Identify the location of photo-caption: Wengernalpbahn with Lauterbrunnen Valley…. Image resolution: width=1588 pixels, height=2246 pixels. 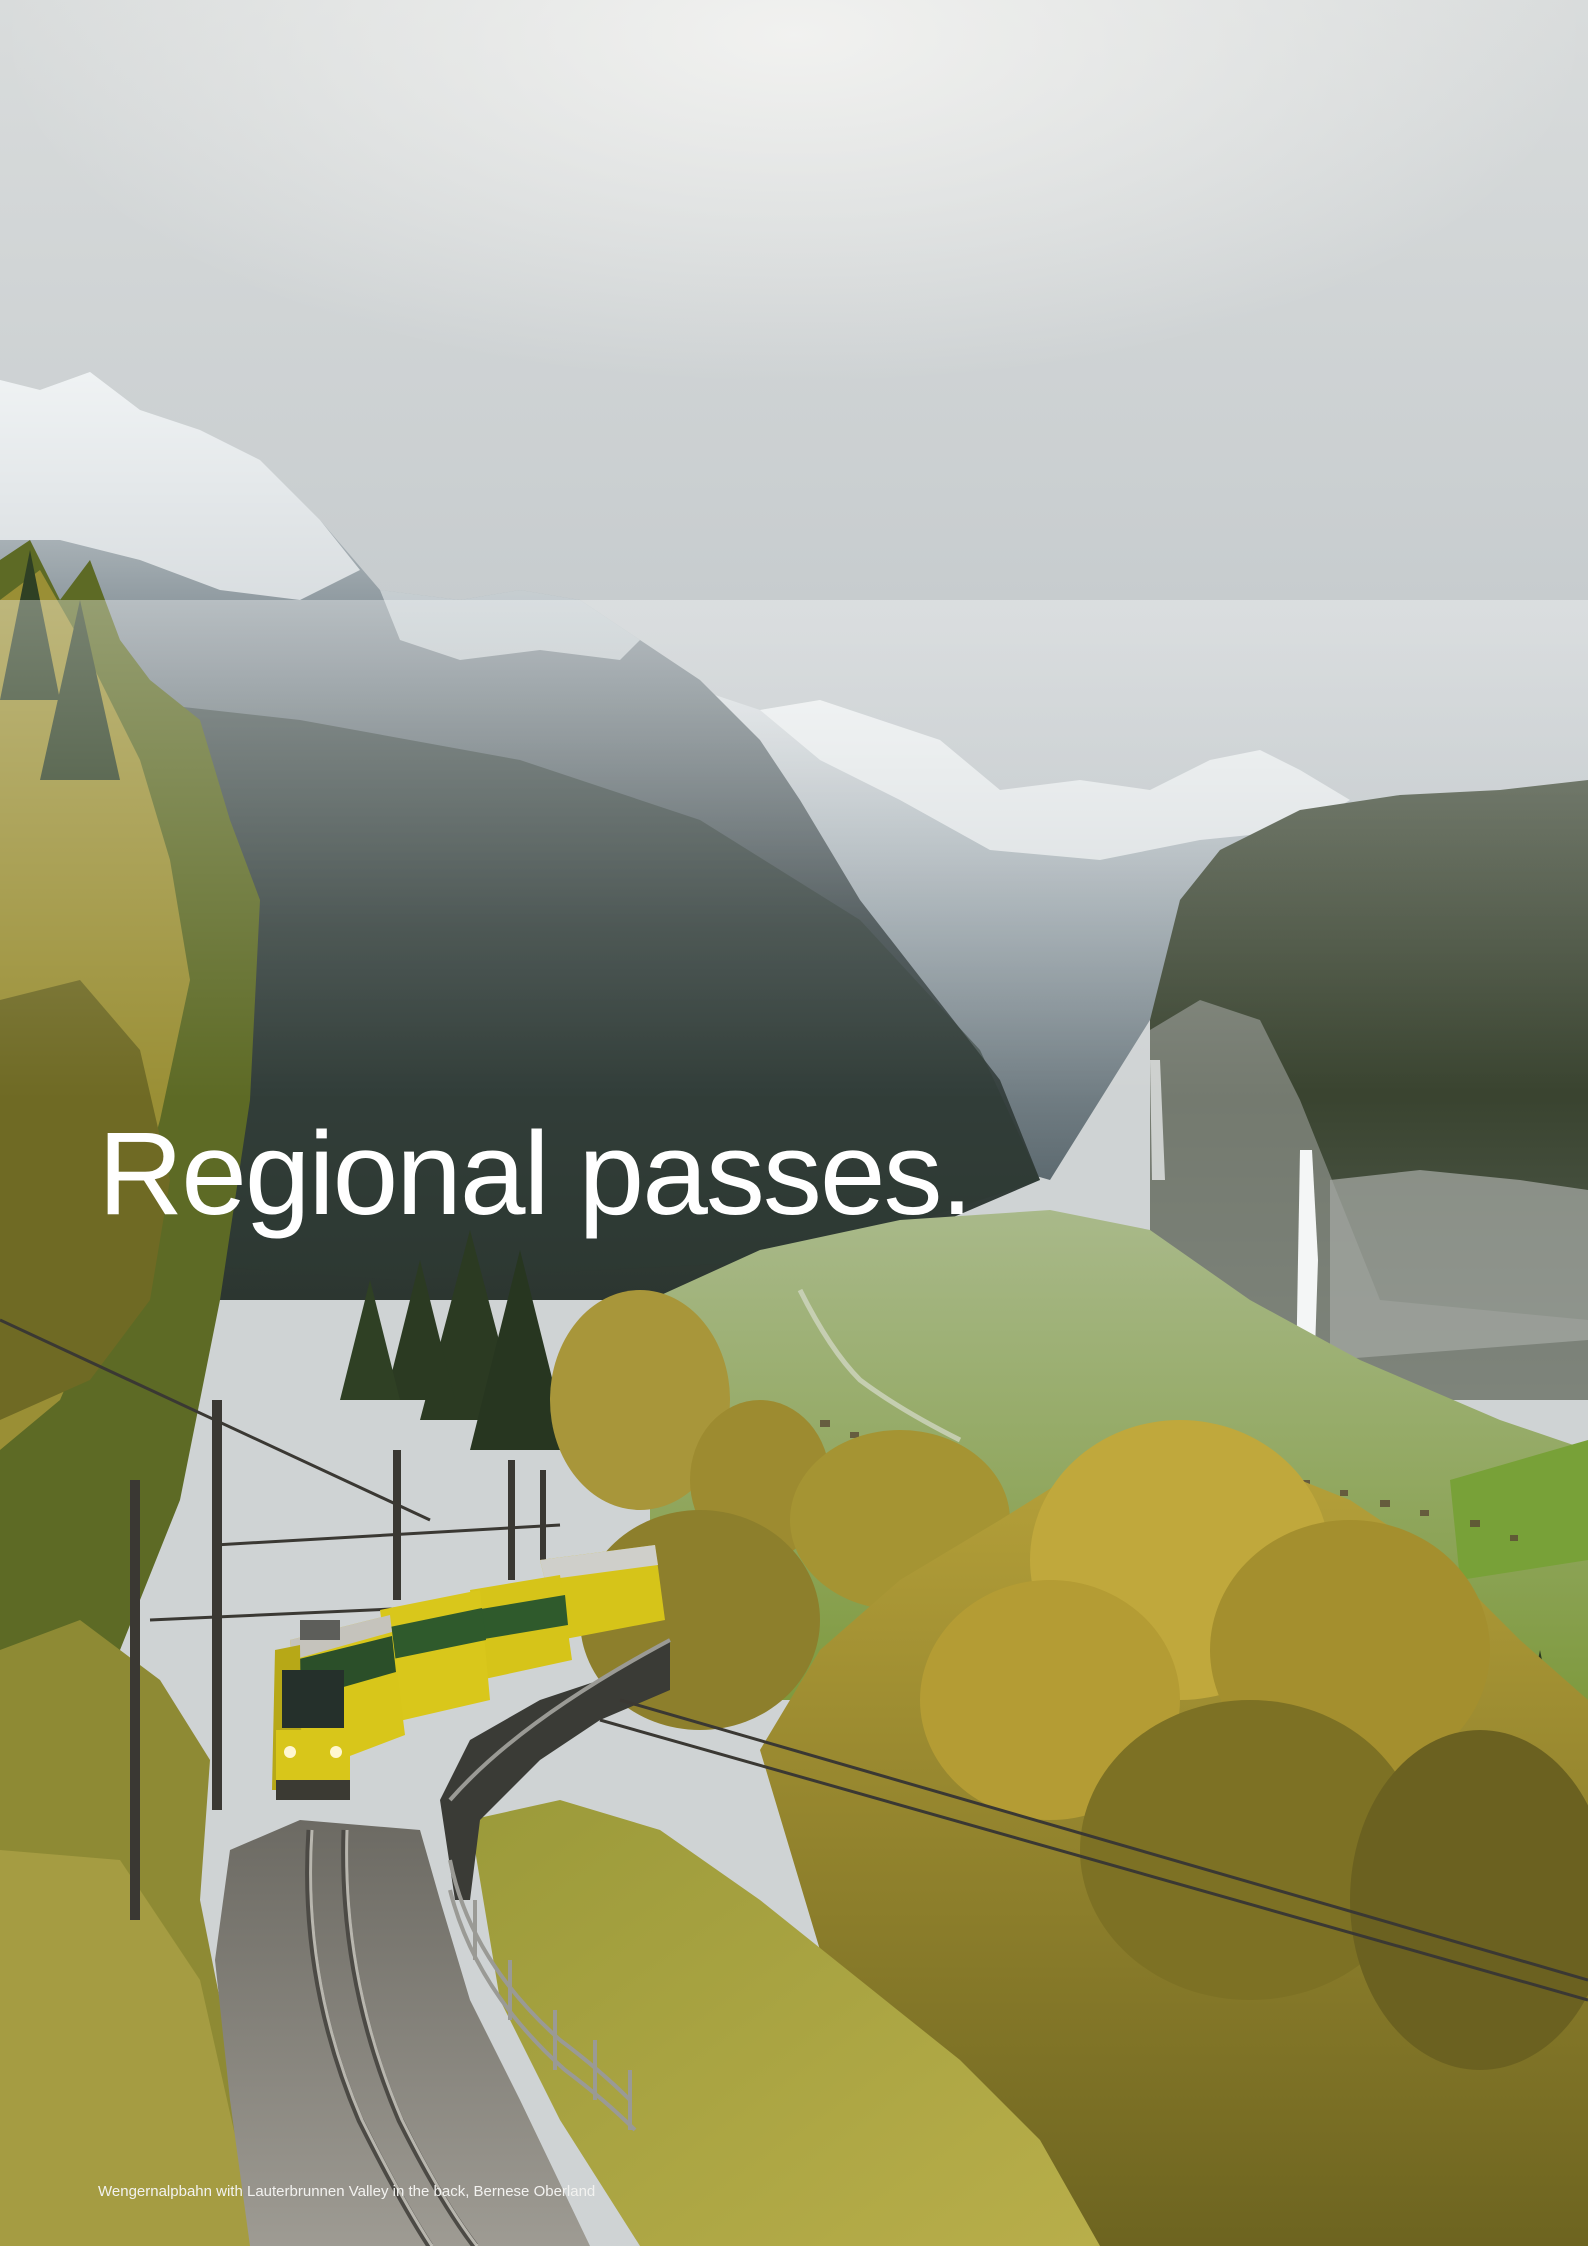
(347, 2191).